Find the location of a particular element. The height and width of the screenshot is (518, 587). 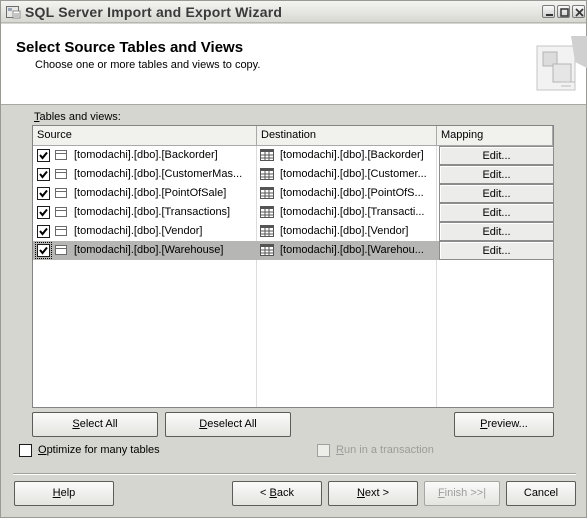

optimize-checkbox is located at coordinates (25, 450).